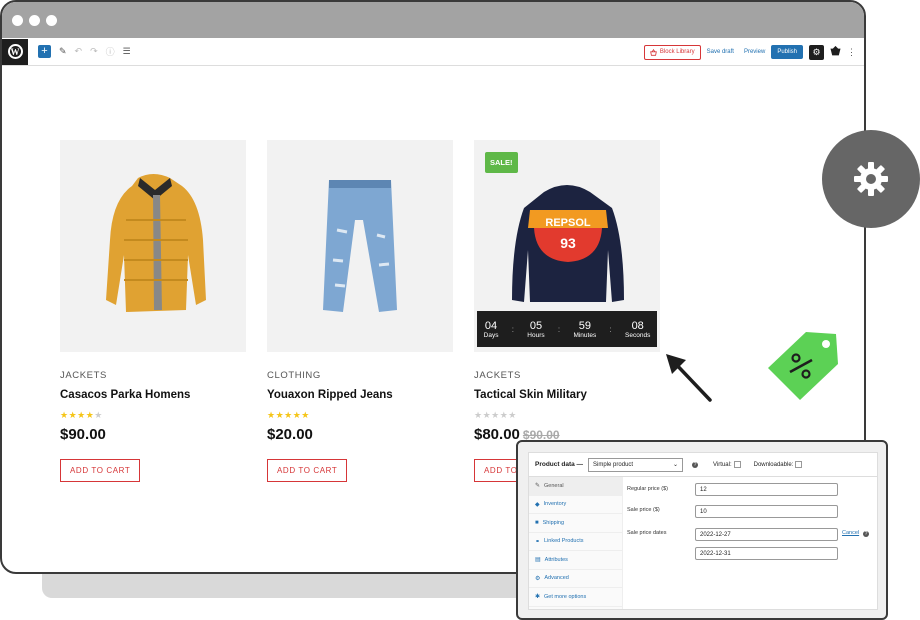 This screenshot has width=920, height=620. I want to click on sale-price-label: Sale price ($), so click(643, 510).